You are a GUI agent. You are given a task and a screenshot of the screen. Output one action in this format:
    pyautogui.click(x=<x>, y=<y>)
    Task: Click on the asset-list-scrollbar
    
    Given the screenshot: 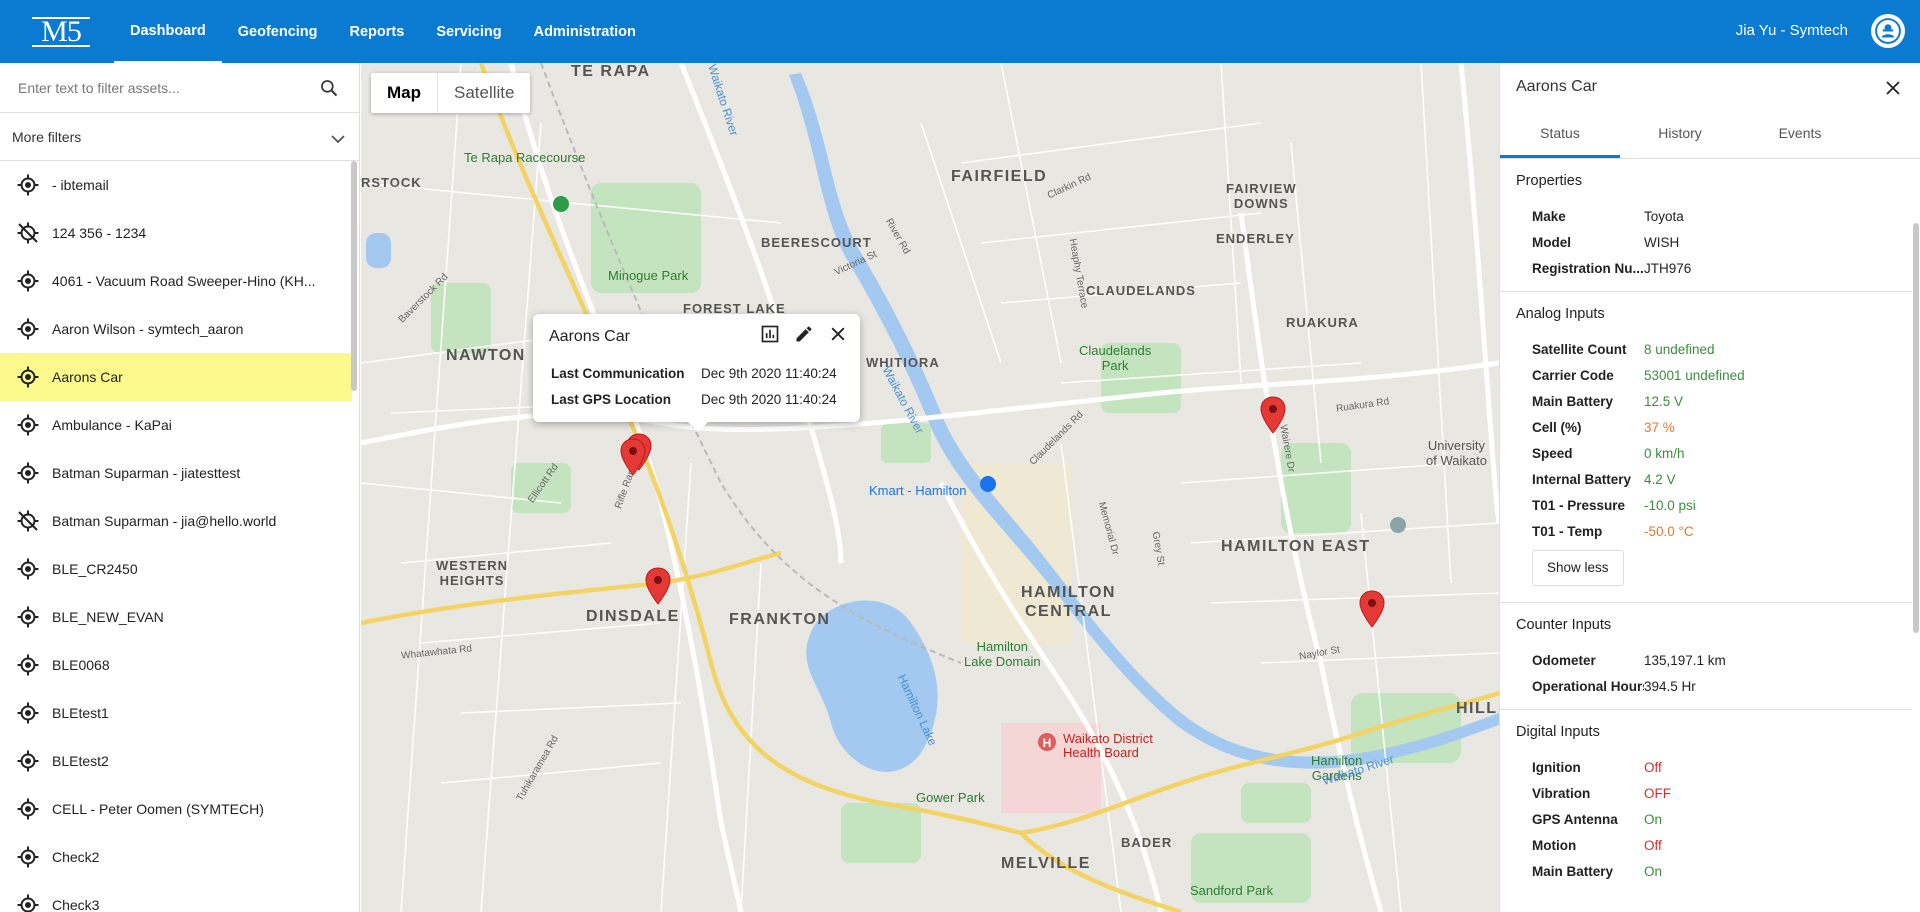 What is the action you would take?
    pyautogui.click(x=354, y=276)
    